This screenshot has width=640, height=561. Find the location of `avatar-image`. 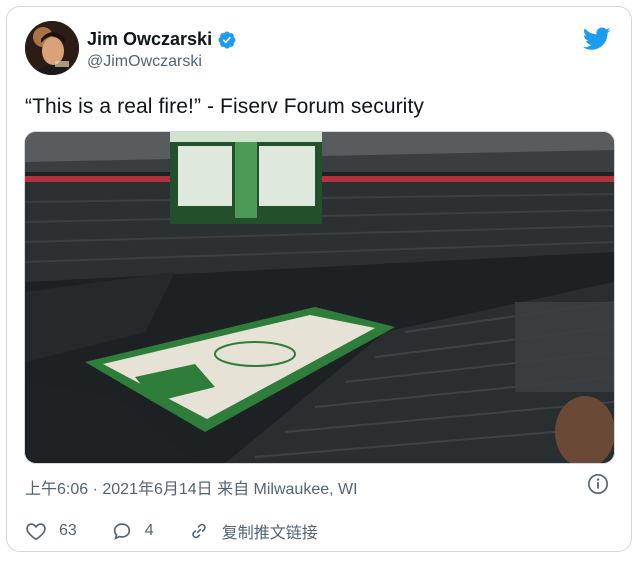

avatar-image is located at coordinates (52, 48).